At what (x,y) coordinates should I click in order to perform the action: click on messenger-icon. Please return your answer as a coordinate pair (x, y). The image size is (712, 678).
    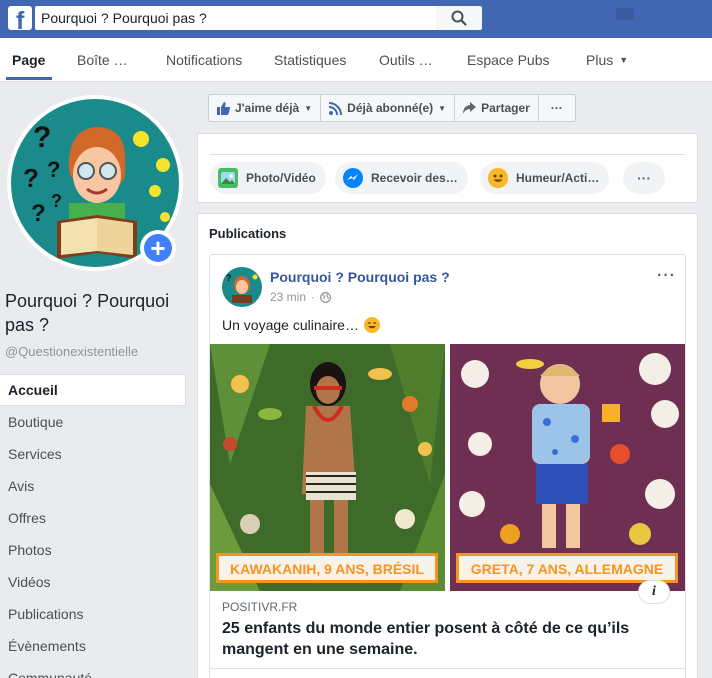
    Looking at the image, I should click on (353, 178).